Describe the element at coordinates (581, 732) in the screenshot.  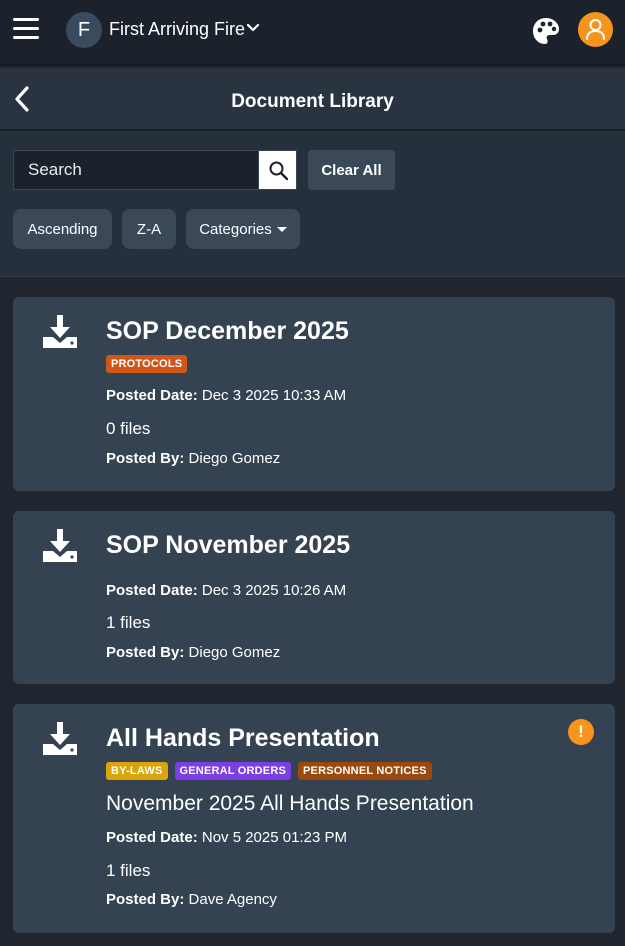
I see `alert-icon: !` at that location.